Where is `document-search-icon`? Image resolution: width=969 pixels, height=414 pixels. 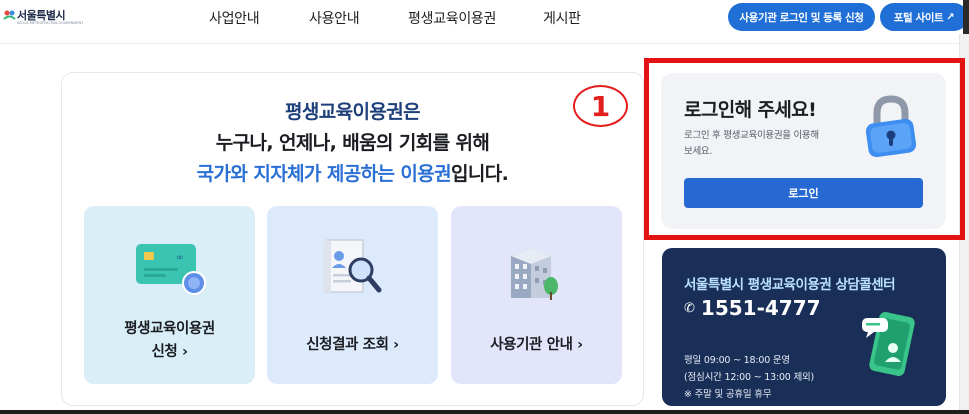
document-search-icon is located at coordinates (352, 266).